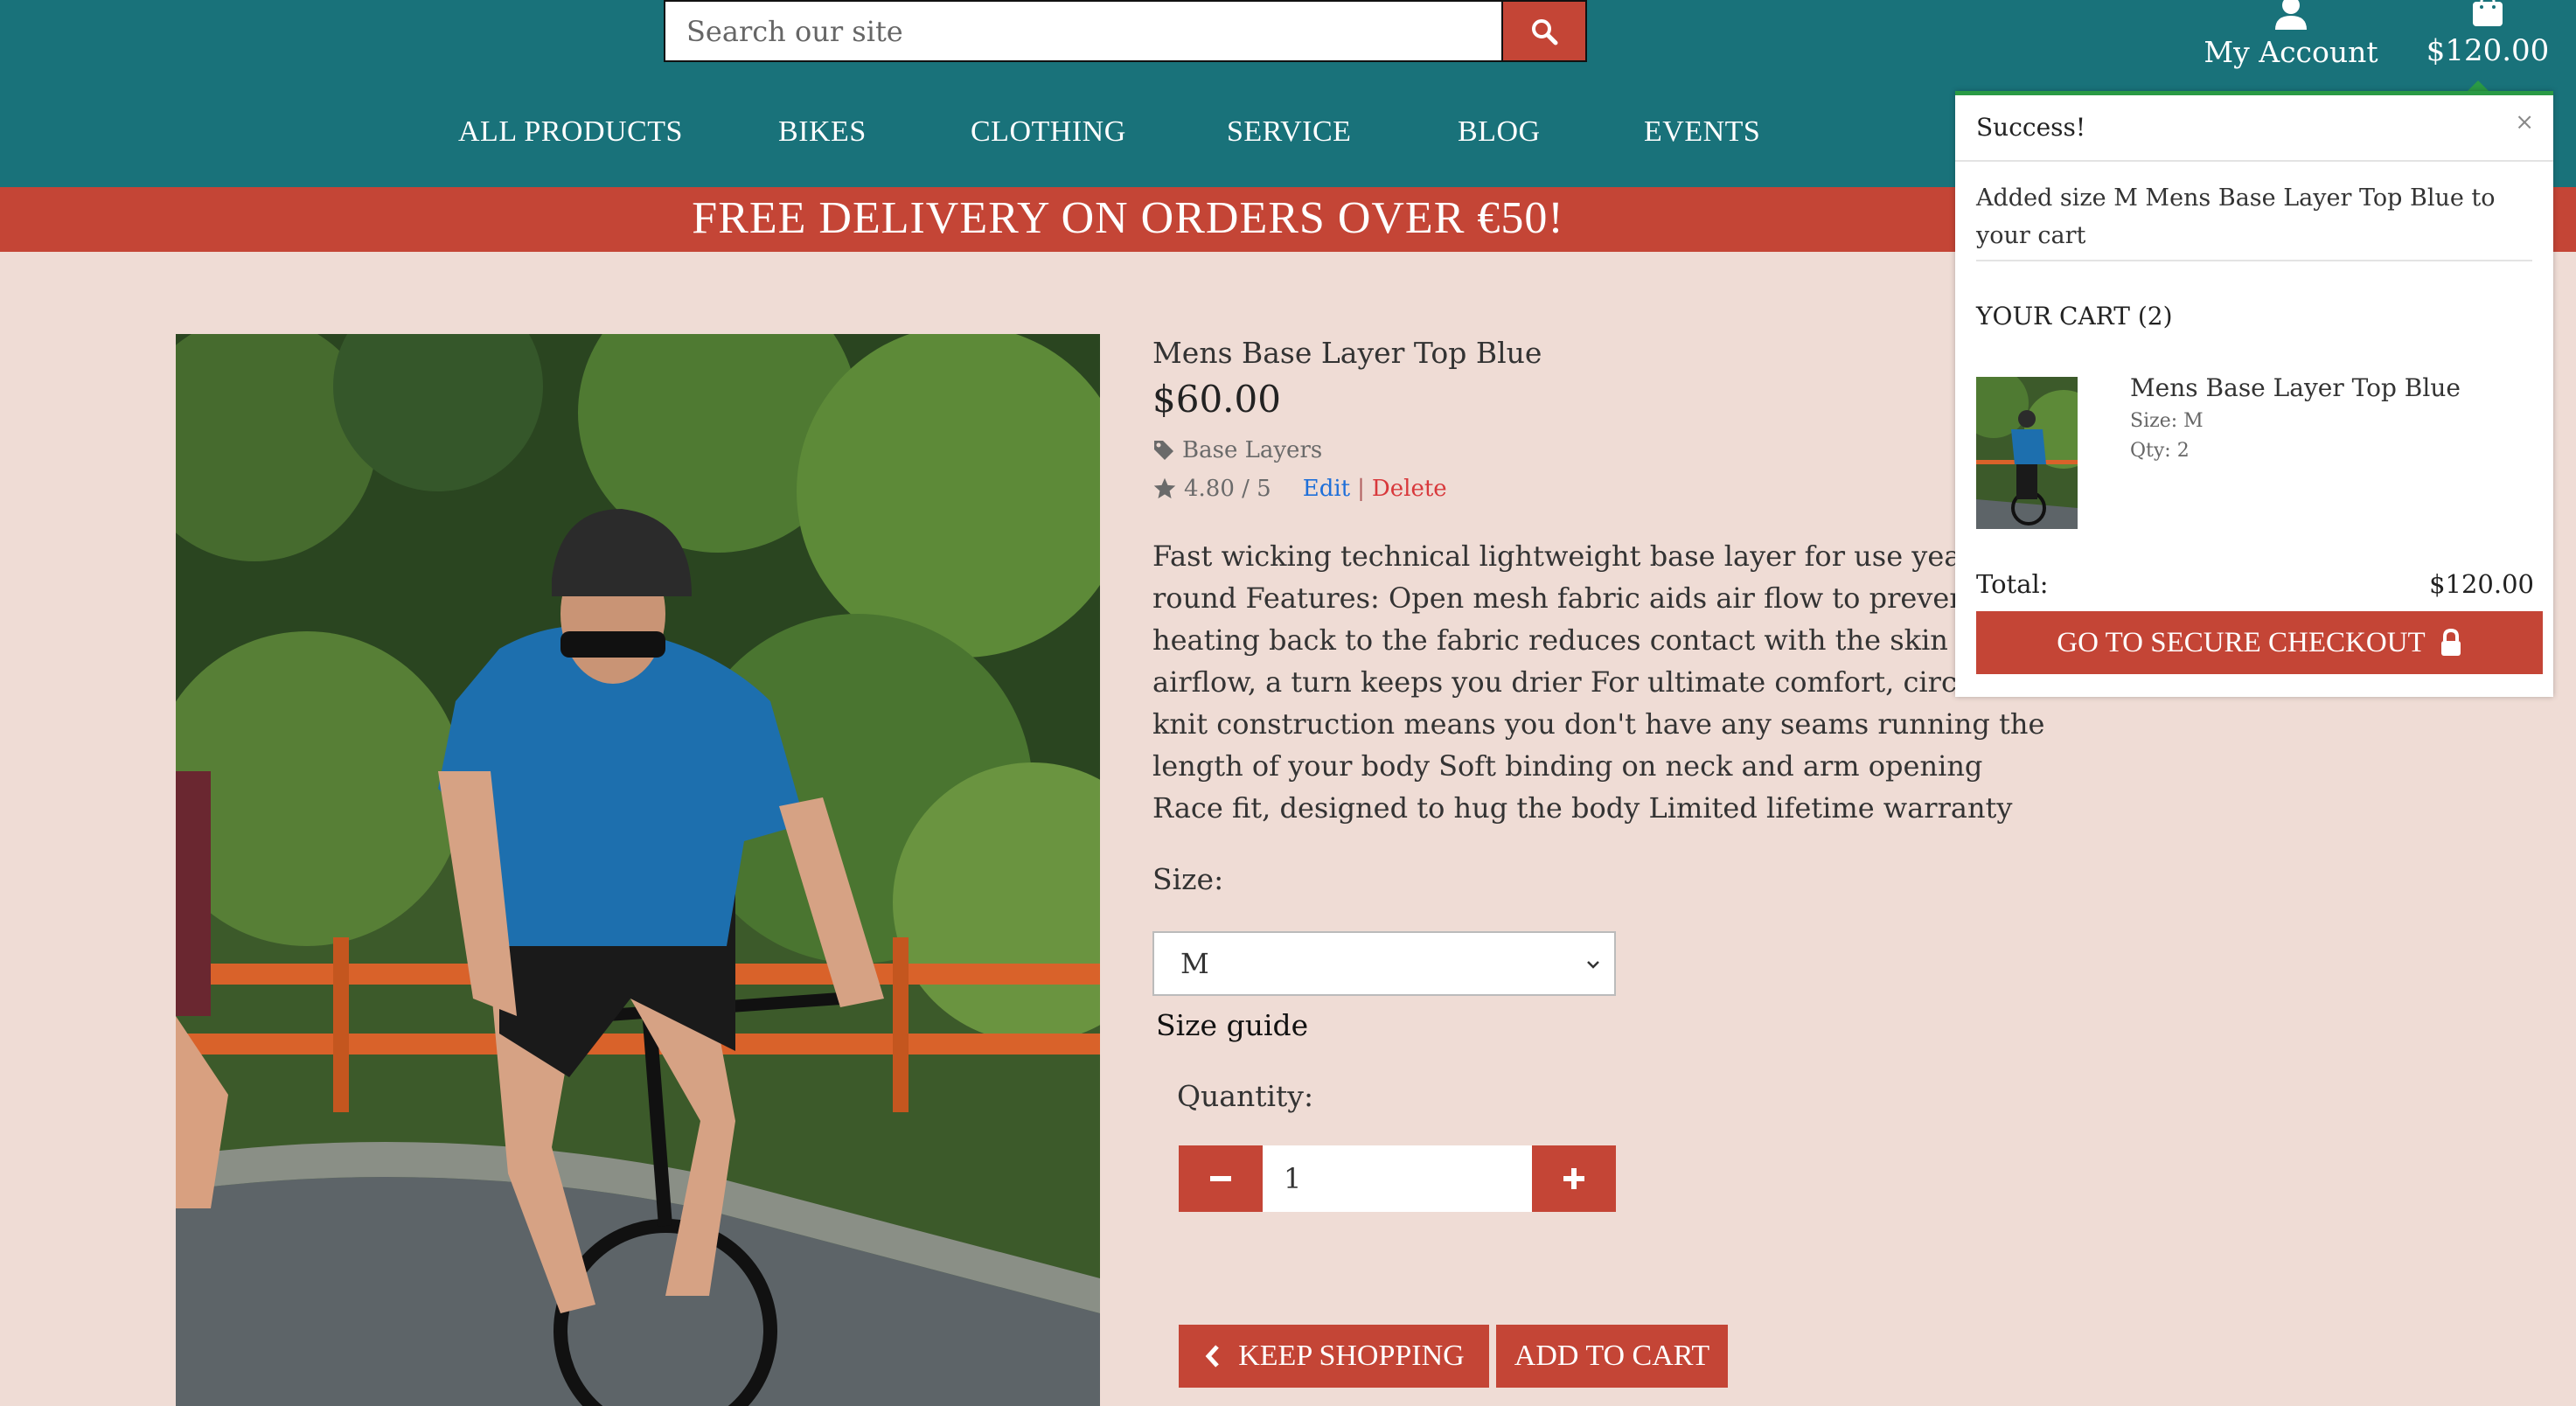 The image size is (2576, 1406). Describe the element at coordinates (1702, 137) in the screenshot. I see `nav-events: EVENTS` at that location.